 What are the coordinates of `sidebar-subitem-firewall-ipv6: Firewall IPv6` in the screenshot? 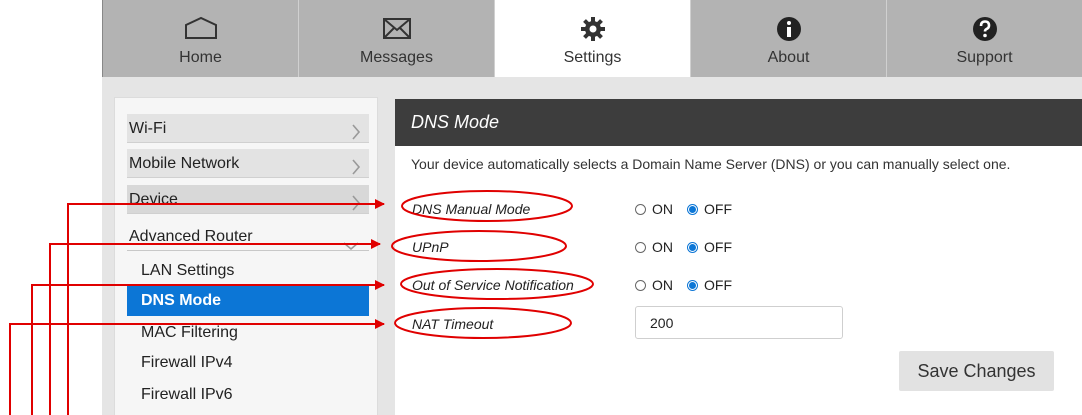 It's located at (248, 395).